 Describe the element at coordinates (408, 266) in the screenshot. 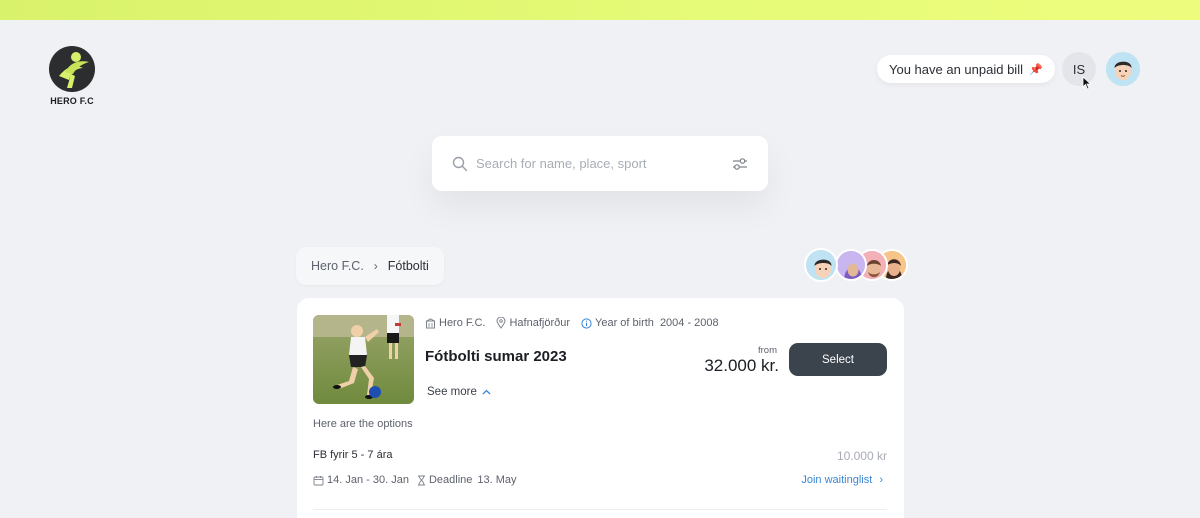

I see `breadcrumb-section: Fótbolti` at that location.